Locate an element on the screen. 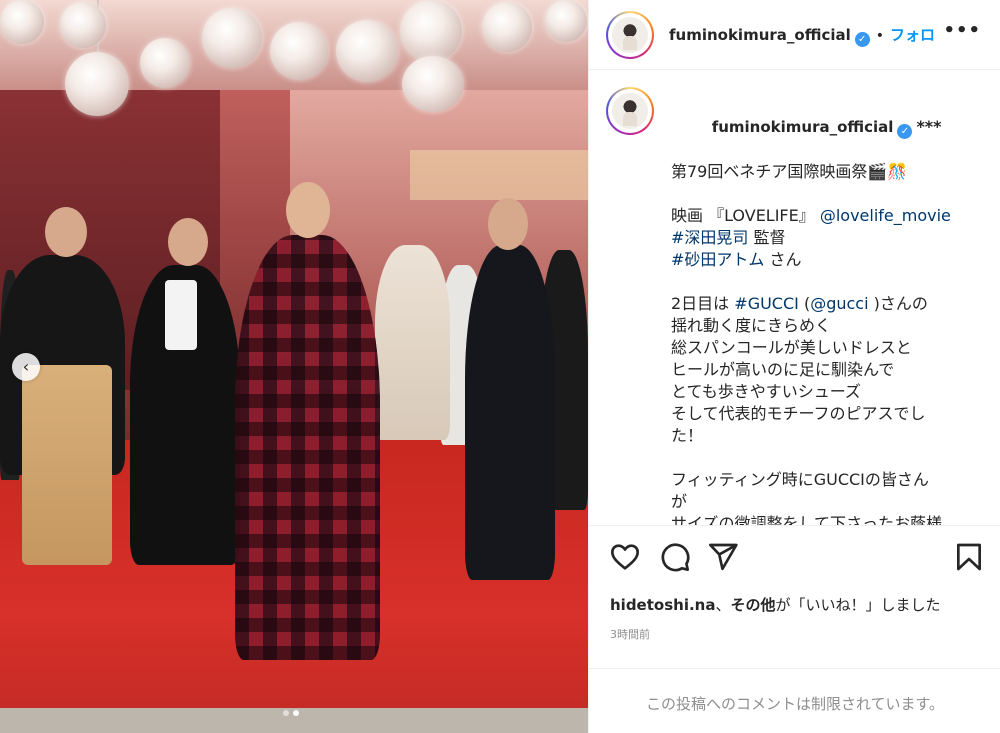  man-in-suit is located at coordinates (510, 412).